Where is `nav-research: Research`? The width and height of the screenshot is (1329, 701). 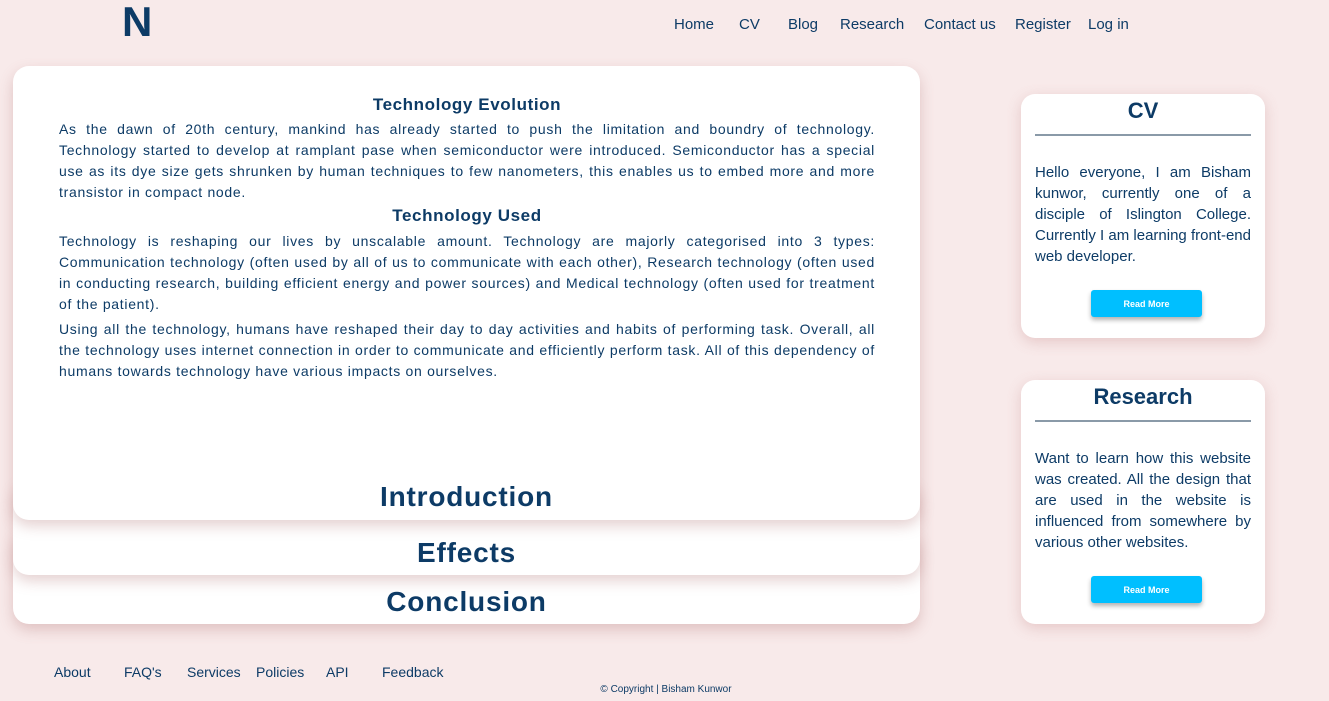
nav-research: Research is located at coordinates (872, 24).